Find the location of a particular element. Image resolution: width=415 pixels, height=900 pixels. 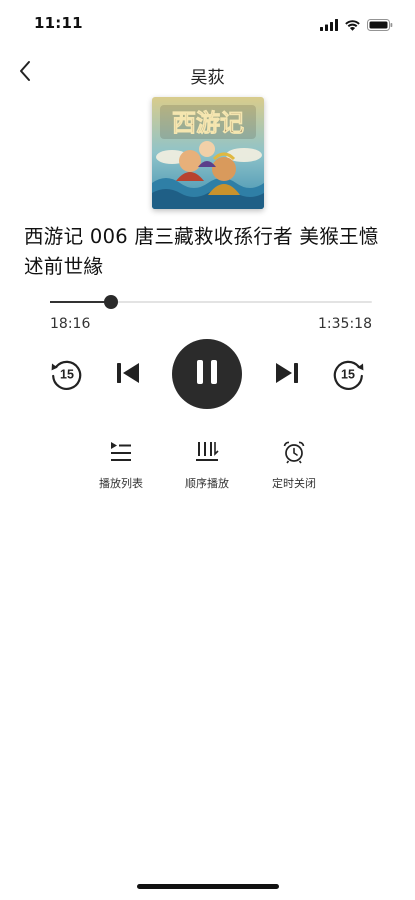

rewind-seconds: 15 is located at coordinates (67, 375).